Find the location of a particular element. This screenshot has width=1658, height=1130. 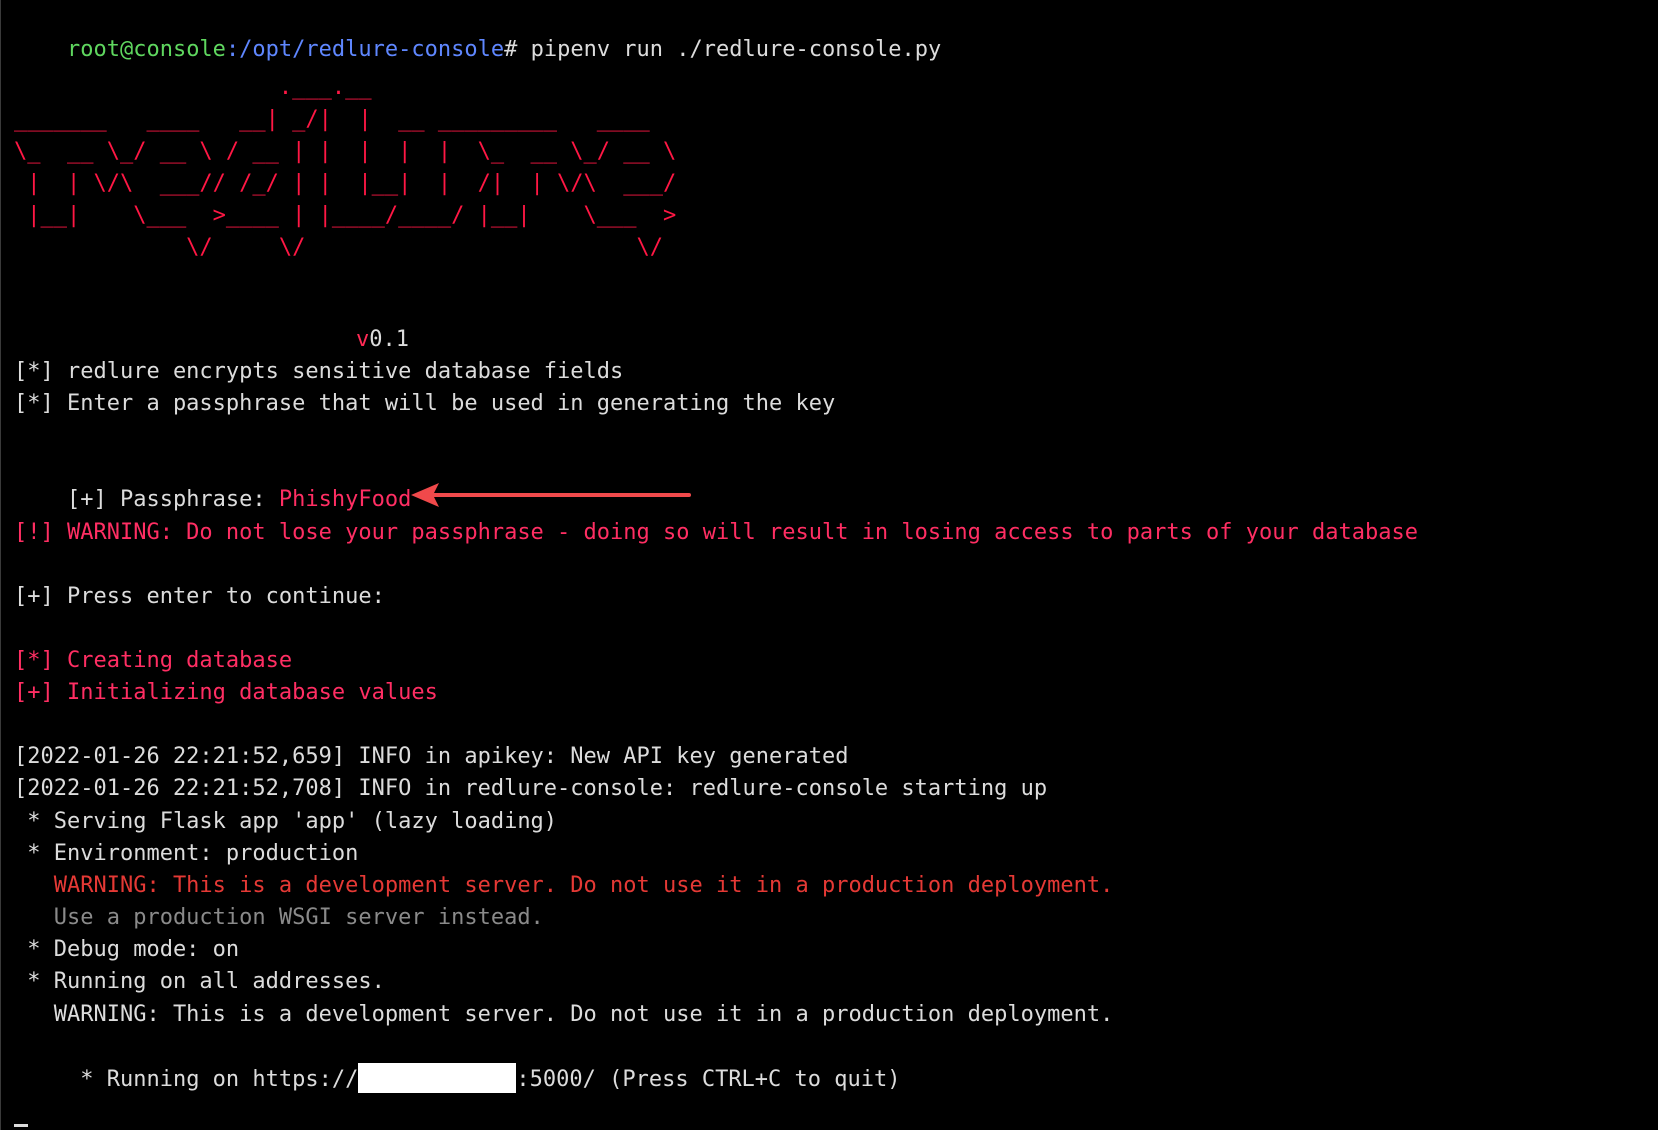

banner-row-2: _______ ____ __| _/| | __ _________ ____ is located at coordinates (332, 119).